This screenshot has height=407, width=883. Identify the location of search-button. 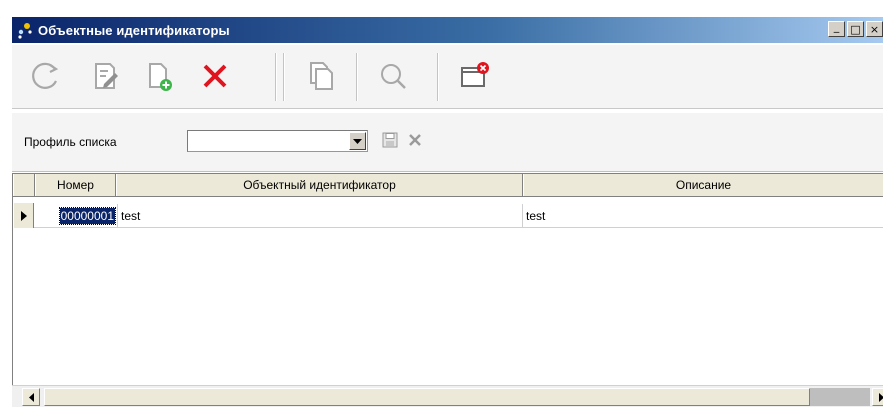
(393, 76).